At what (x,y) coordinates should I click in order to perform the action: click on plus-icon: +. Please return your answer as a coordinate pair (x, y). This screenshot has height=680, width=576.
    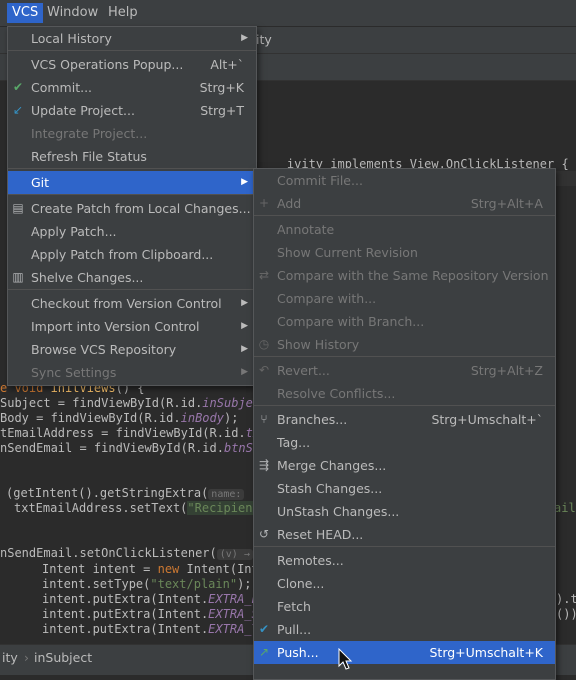
    Looking at the image, I should click on (264, 203).